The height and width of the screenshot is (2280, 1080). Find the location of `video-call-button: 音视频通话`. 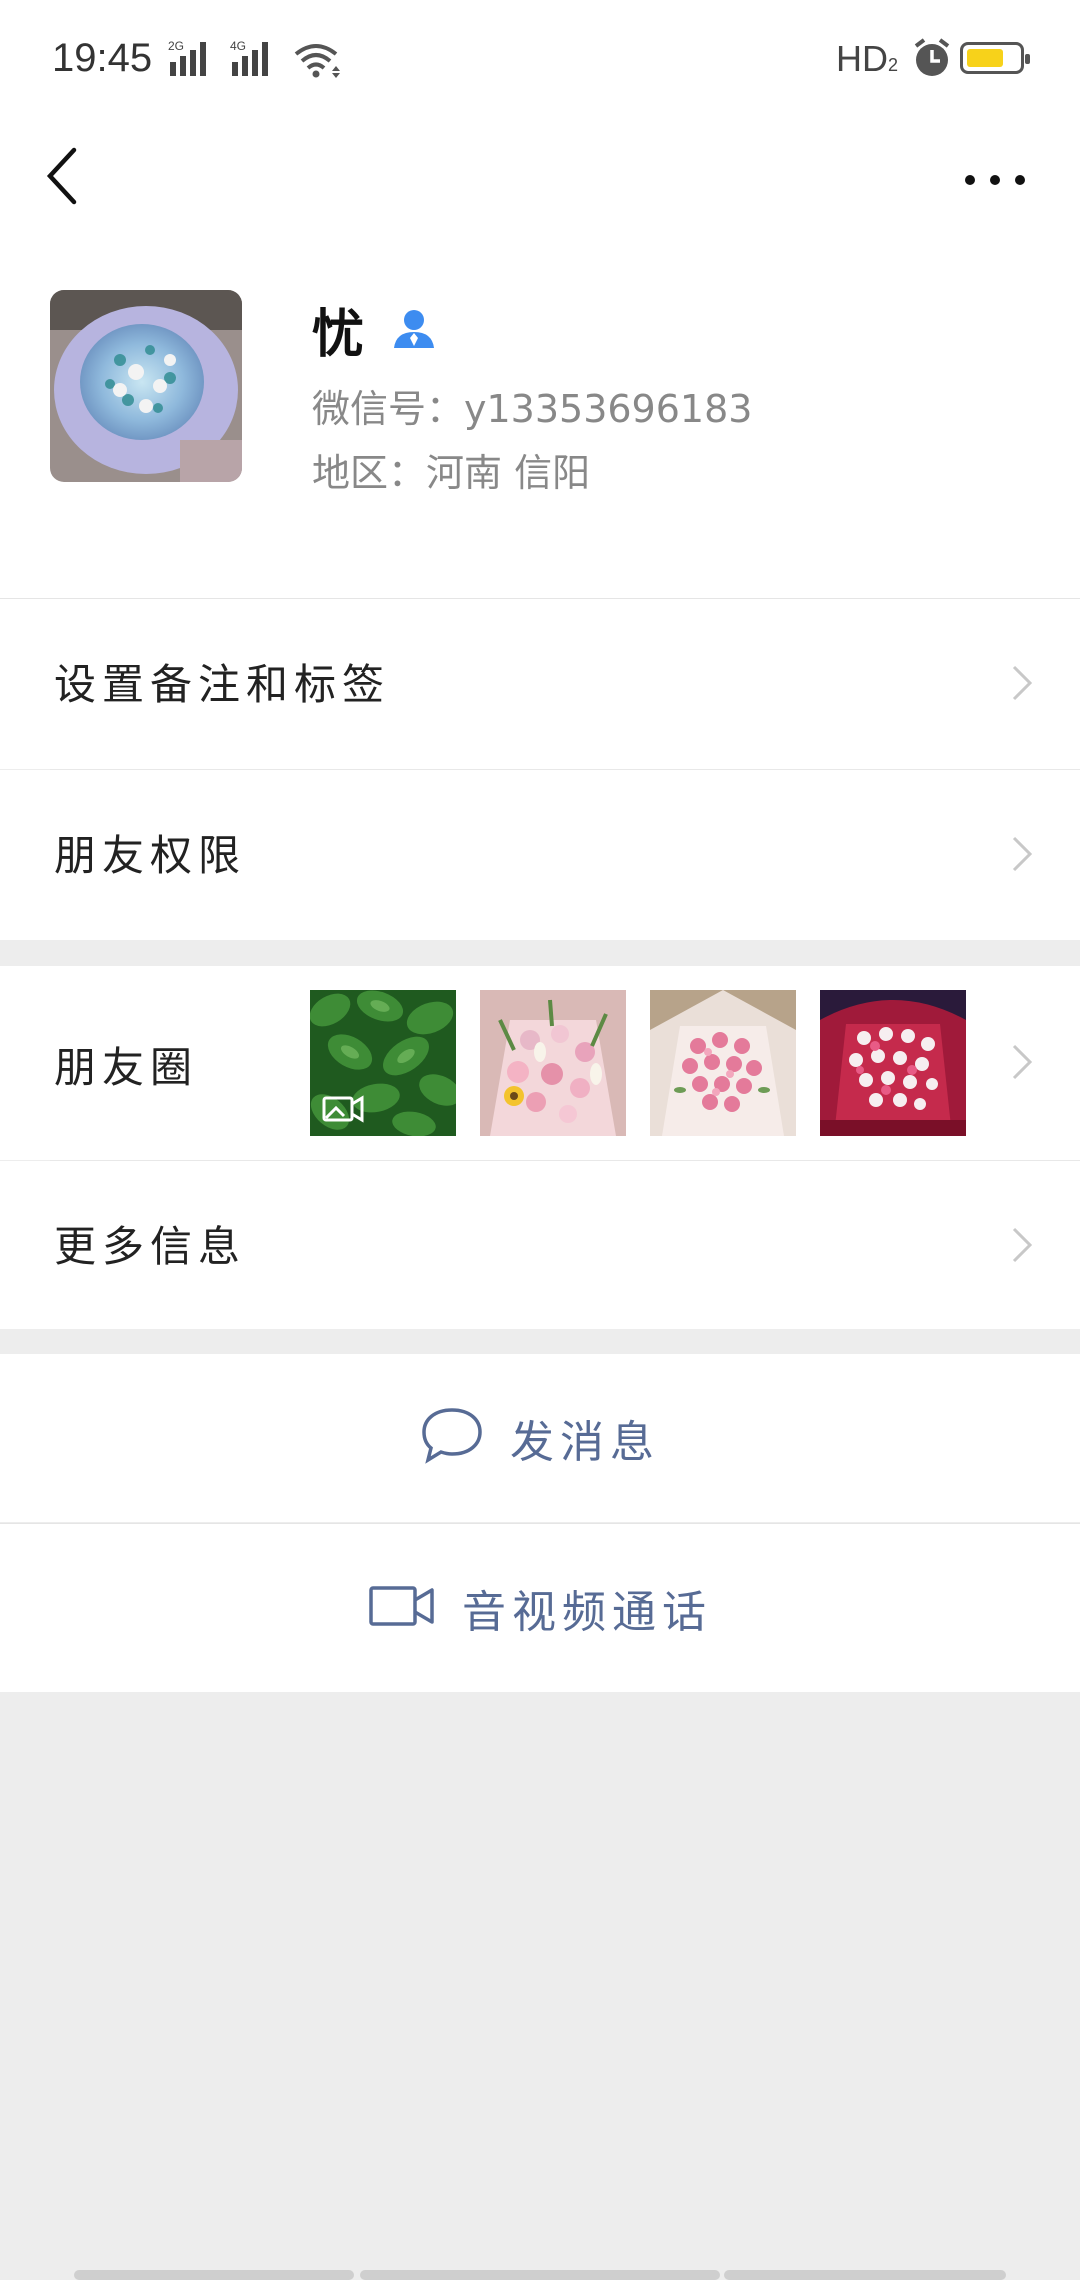

video-call-button: 音视频通话 is located at coordinates (540, 1608).